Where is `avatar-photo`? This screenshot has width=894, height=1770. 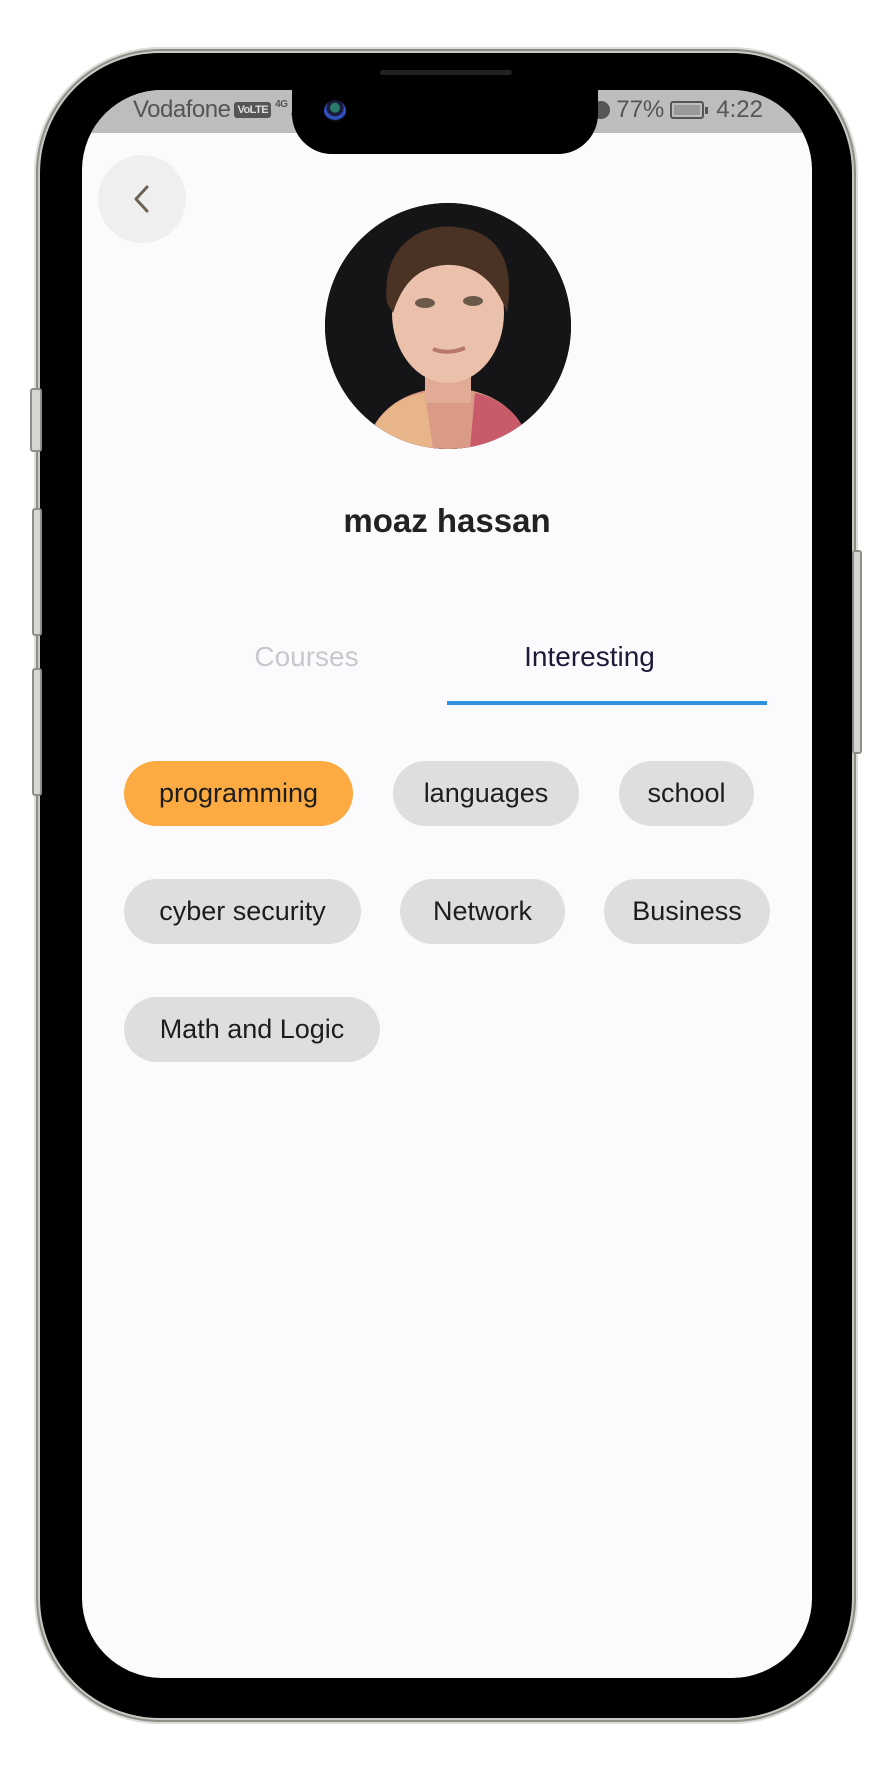 avatar-photo is located at coordinates (448, 326).